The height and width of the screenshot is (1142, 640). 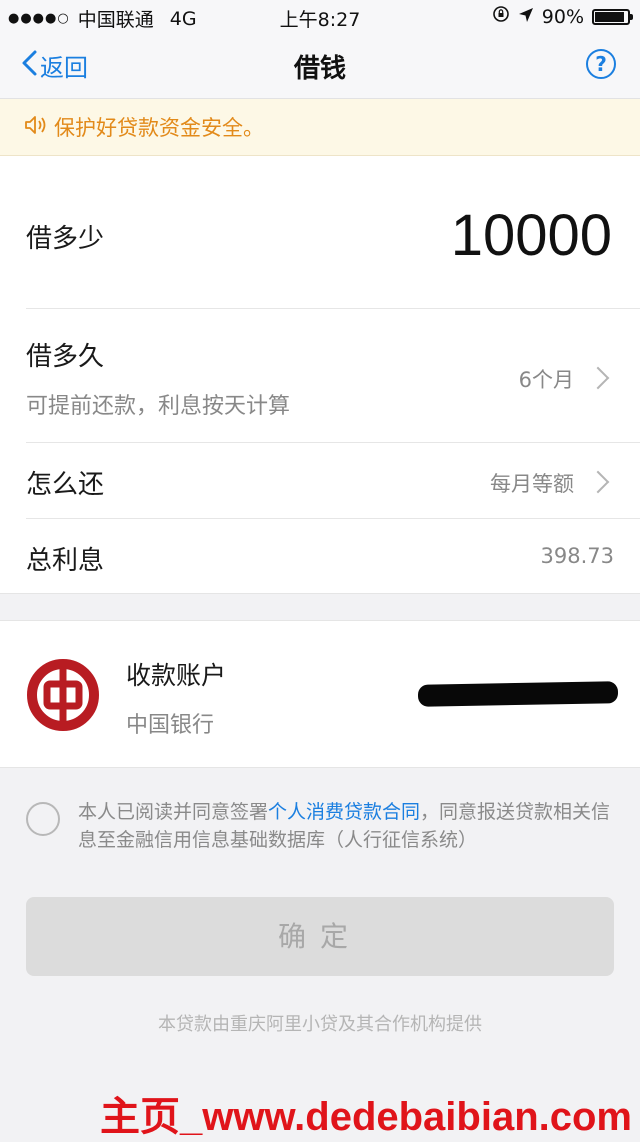 What do you see at coordinates (65, 561) in the screenshot?
I see `interest-label: 总利息` at bounding box center [65, 561].